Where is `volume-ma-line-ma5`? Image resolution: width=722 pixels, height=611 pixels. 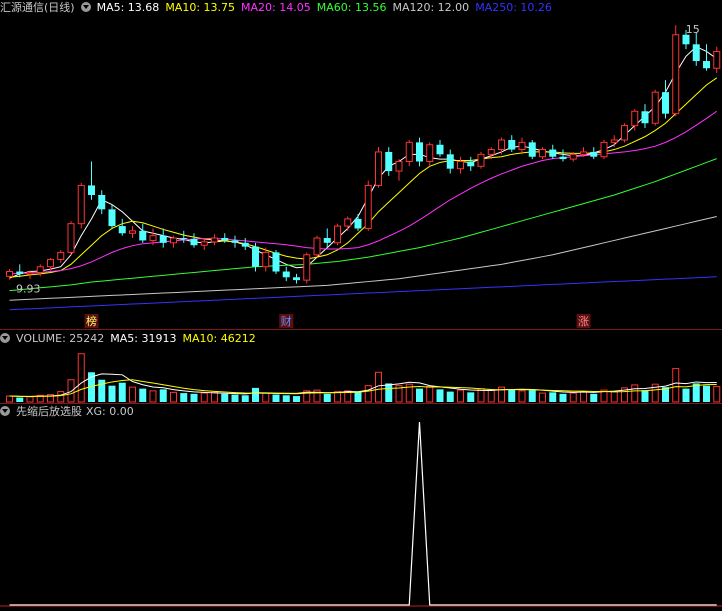 volume-ma-line-ma5 is located at coordinates (363, 385).